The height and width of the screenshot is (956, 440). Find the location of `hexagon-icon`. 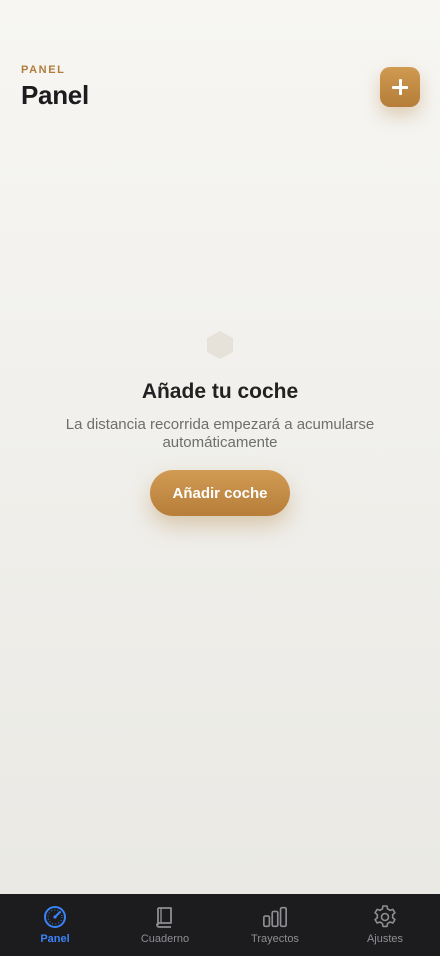

hexagon-icon is located at coordinates (220, 345).